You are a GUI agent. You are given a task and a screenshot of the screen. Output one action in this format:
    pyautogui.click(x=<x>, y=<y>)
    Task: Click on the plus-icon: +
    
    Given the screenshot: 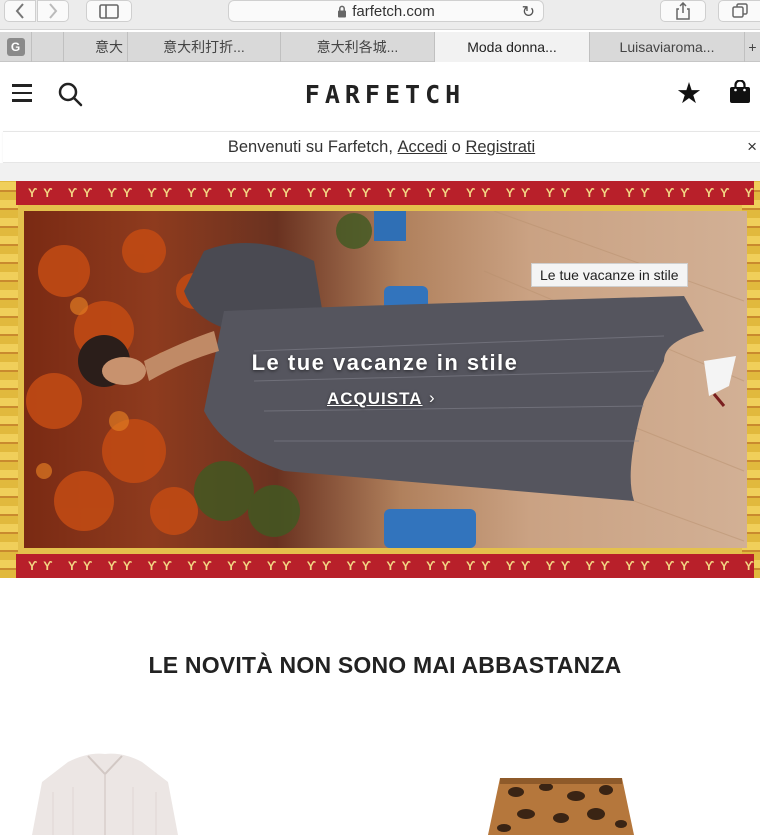 What is the action you would take?
    pyautogui.click(x=752, y=47)
    